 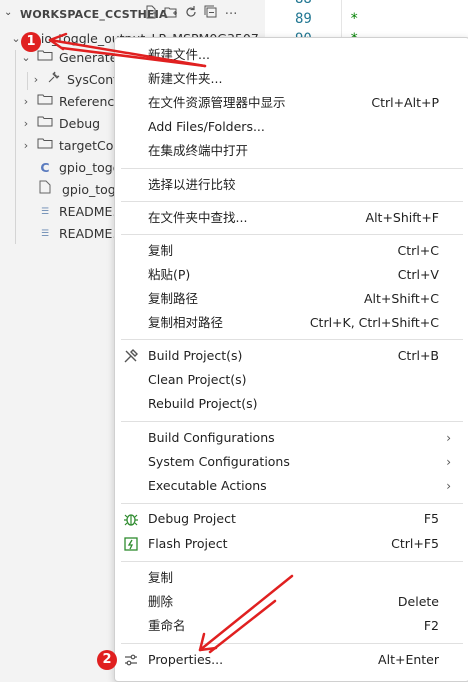 I want to click on collapse-all-icon, so click(x=211, y=12).